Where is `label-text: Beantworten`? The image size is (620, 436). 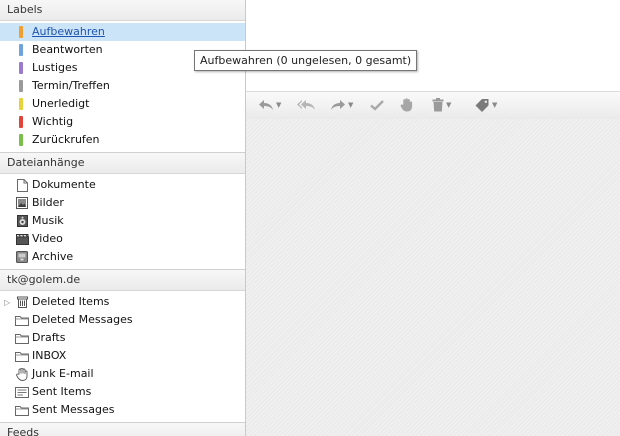
label-text: Beantworten is located at coordinates (67, 49).